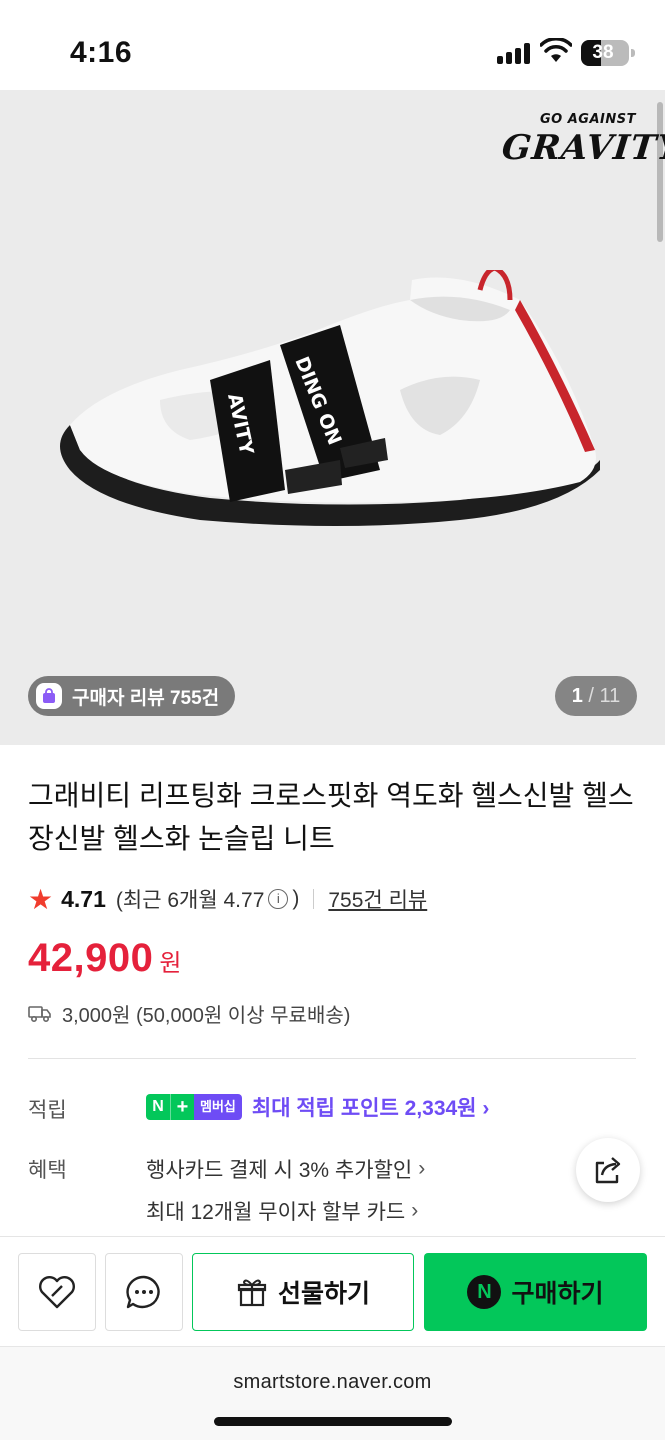 The width and height of the screenshot is (665, 1440). I want to click on rating-score: 4.71, so click(83, 898).